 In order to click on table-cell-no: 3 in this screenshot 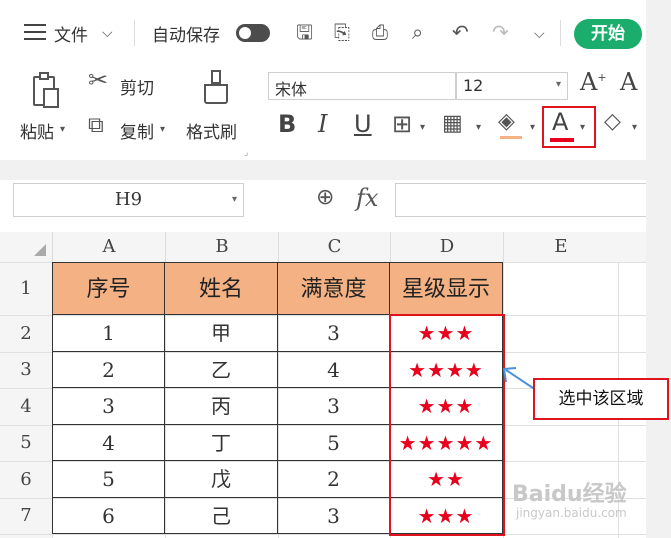, I will do `click(108, 406)`.